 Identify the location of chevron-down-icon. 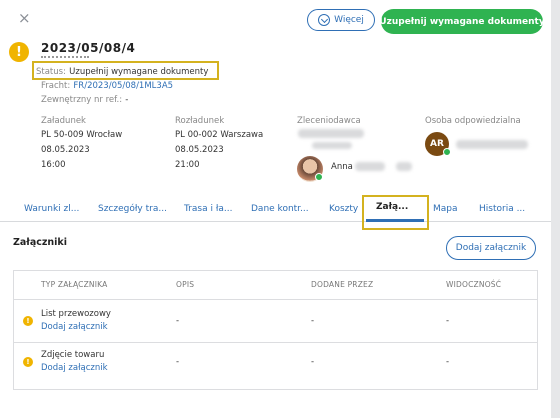
(324, 20).